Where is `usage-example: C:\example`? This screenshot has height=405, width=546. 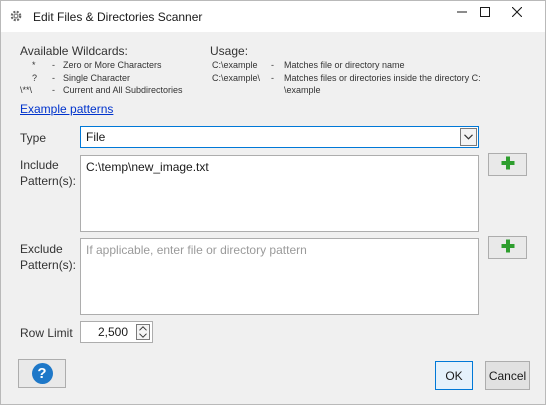
usage-example: C:\example is located at coordinates (235, 65).